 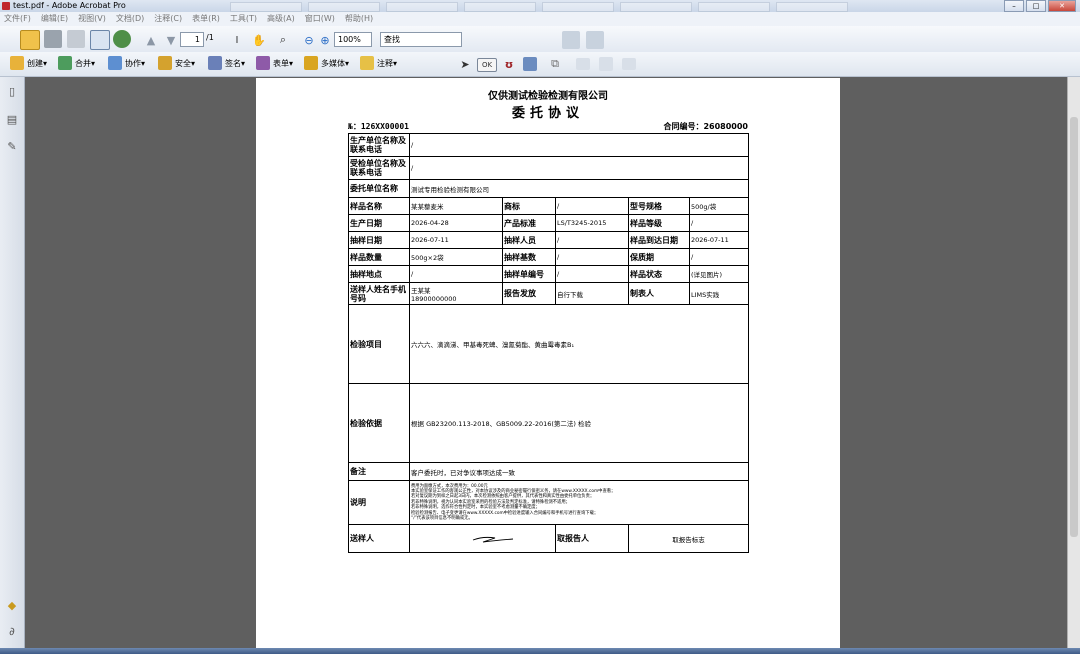 I want to click on table-row: 送样人 取报告人 取报告标志, so click(x=549, y=538).